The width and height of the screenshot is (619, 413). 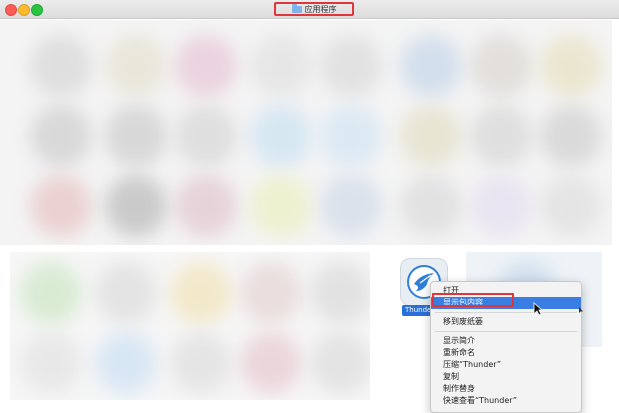 I want to click on close-window-button, so click(x=11, y=10).